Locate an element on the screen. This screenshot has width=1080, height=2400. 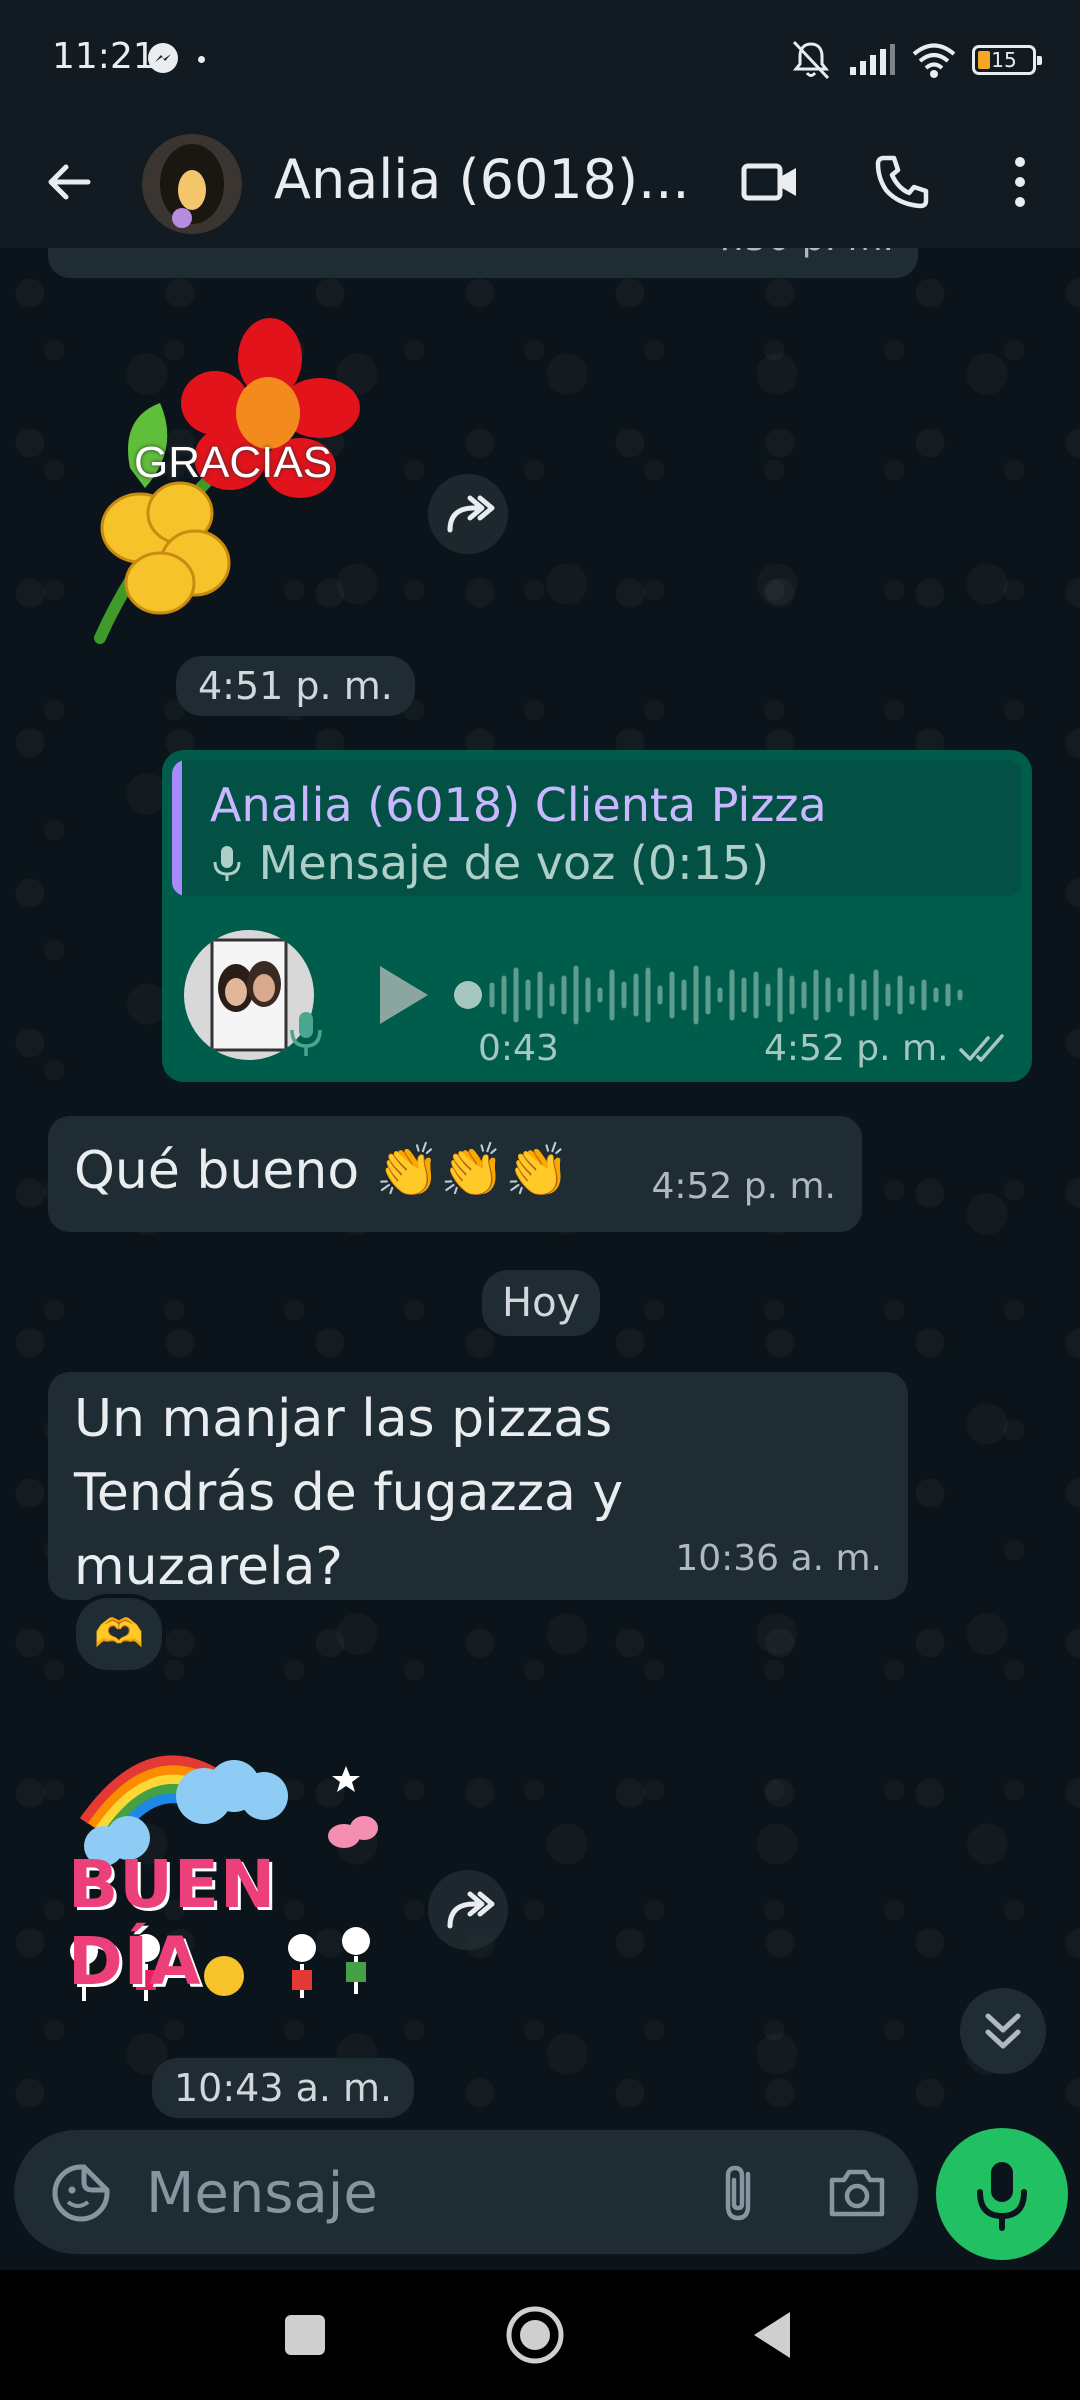
reaction-badge: 🫶 is located at coordinates (119, 1634).